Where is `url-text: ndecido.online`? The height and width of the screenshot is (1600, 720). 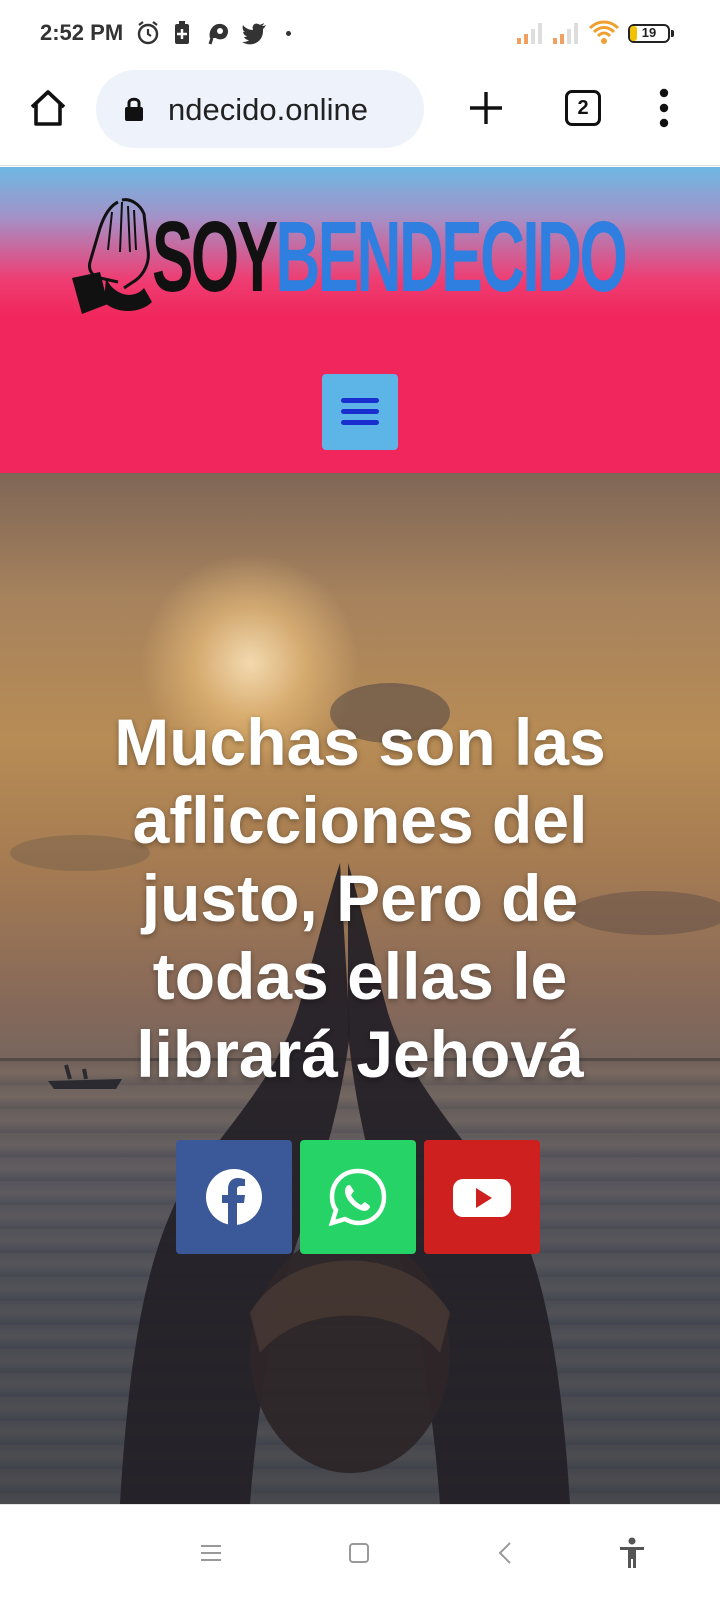 url-text: ndecido.online is located at coordinates (268, 110).